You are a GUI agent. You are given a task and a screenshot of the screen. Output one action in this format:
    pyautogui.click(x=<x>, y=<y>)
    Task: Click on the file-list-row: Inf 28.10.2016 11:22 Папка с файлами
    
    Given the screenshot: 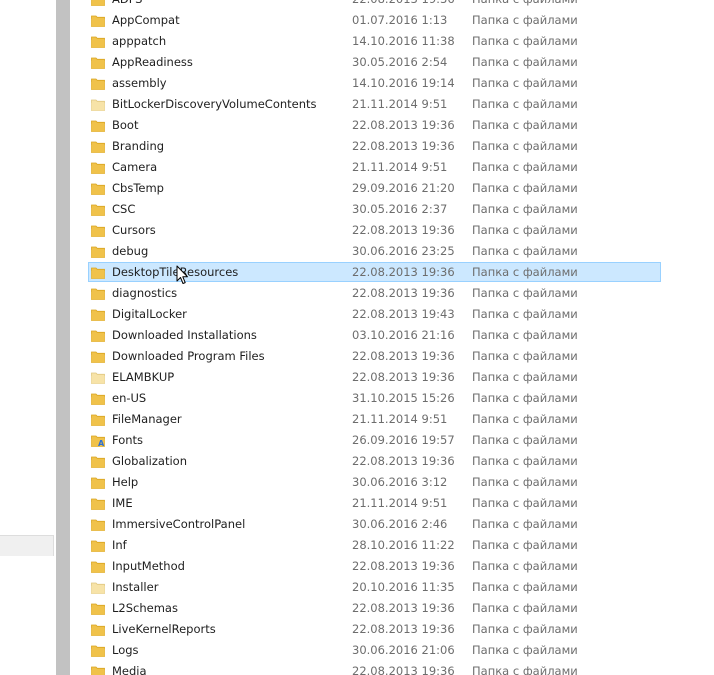 What is the action you would take?
    pyautogui.click(x=374, y=545)
    